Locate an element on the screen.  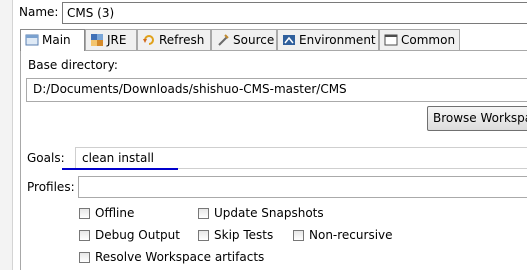
tab-label: Common is located at coordinates (428, 40).